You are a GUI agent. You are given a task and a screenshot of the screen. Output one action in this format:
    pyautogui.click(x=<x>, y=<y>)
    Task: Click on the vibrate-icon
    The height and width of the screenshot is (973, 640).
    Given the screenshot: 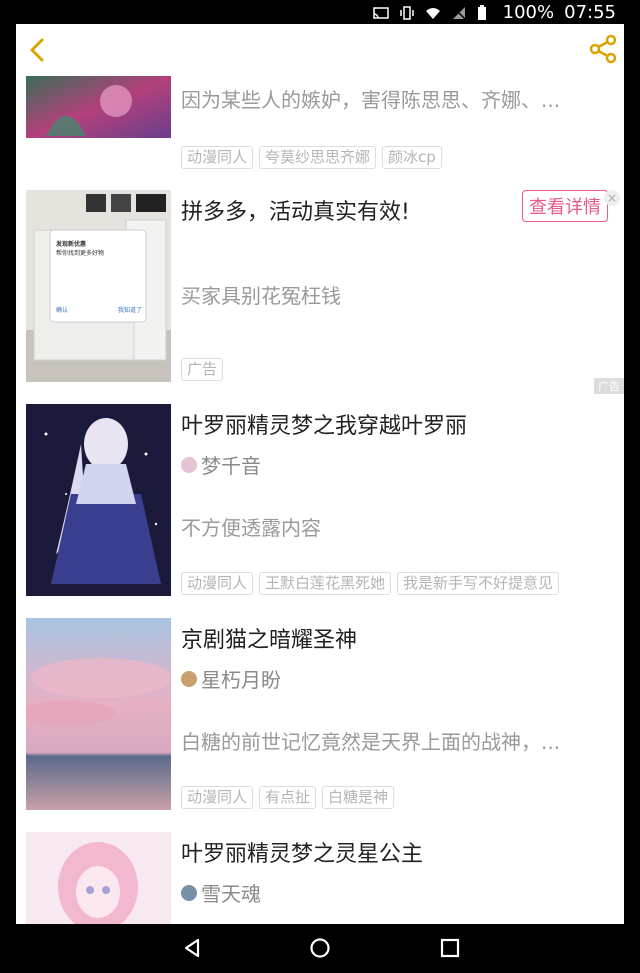 What is the action you would take?
    pyautogui.click(x=407, y=13)
    